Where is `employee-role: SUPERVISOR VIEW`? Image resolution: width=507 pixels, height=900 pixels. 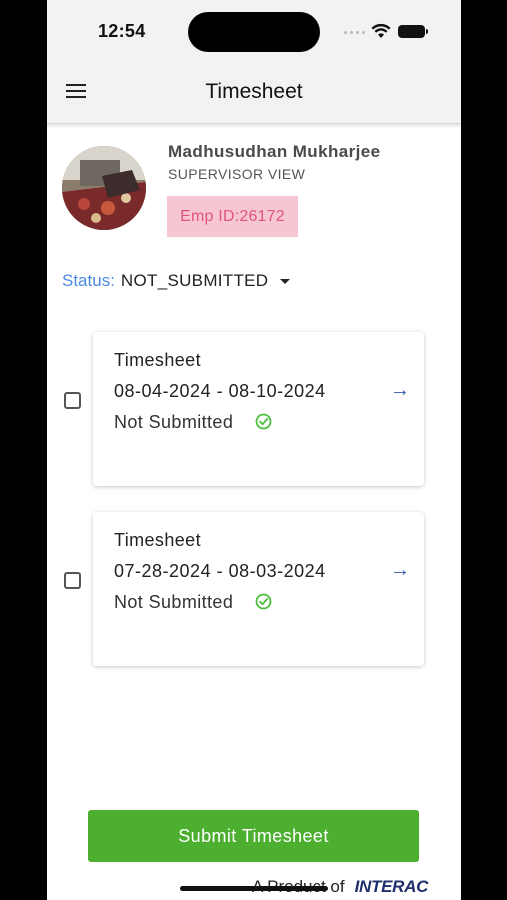
employee-role: SUPERVISOR VIEW is located at coordinates (237, 174).